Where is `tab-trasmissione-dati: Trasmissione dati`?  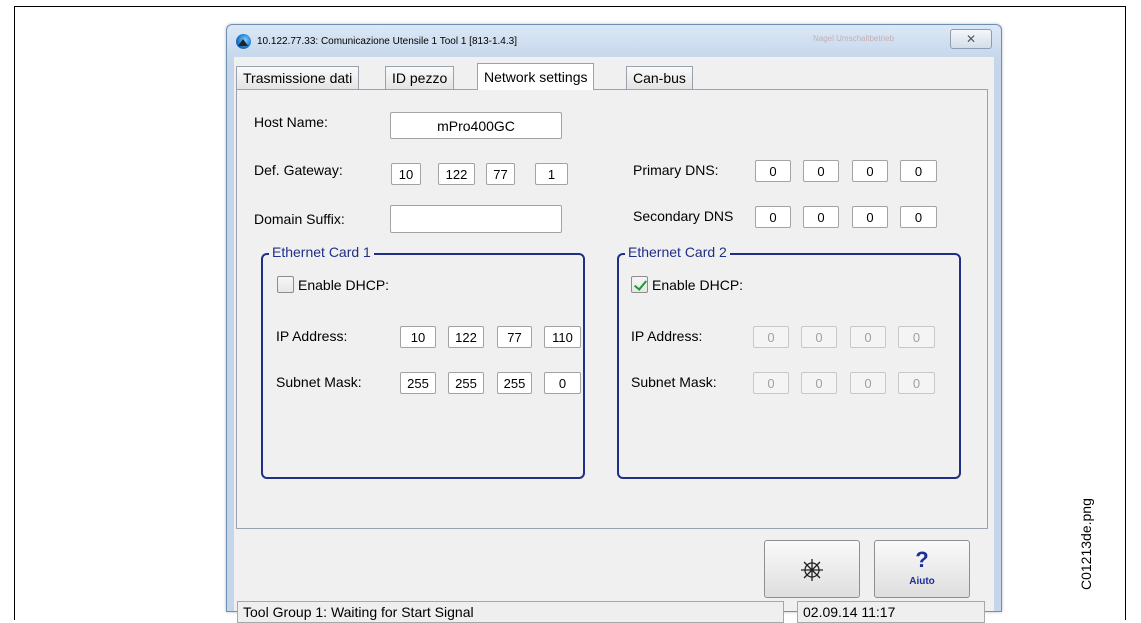 tab-trasmissione-dati: Trasmissione dati is located at coordinates (298, 77).